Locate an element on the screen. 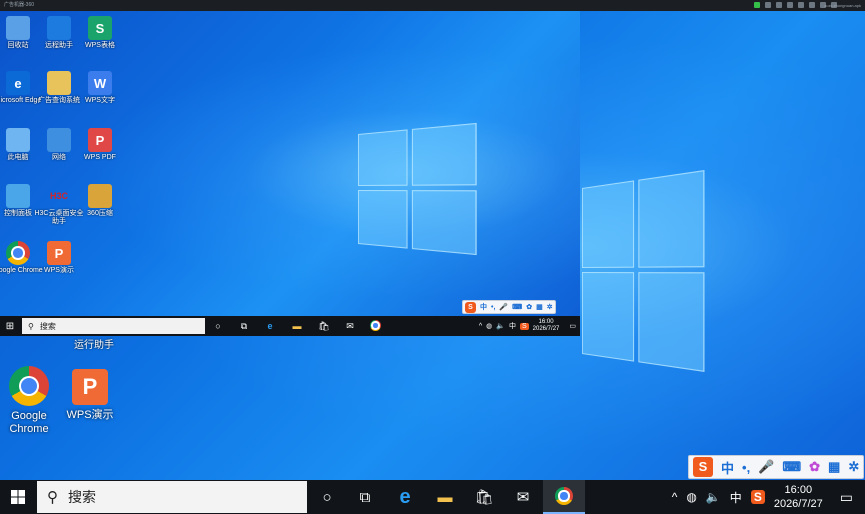 This screenshot has height=514, width=865. session-title: 广告机器-360 is located at coordinates (19, 5).